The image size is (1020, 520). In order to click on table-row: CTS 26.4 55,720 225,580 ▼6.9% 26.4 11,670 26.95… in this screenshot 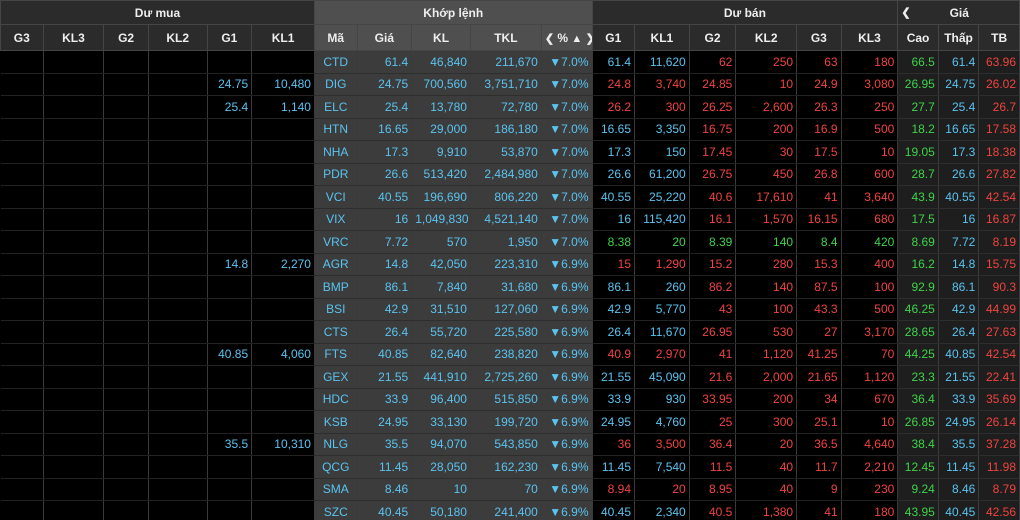, I will do `click(510, 332)`.